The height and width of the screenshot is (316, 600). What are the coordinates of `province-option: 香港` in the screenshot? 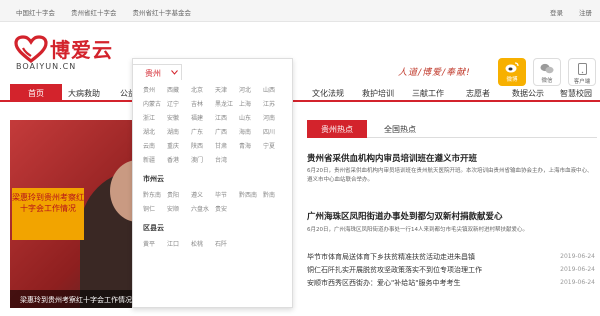 It's located at (179, 159).